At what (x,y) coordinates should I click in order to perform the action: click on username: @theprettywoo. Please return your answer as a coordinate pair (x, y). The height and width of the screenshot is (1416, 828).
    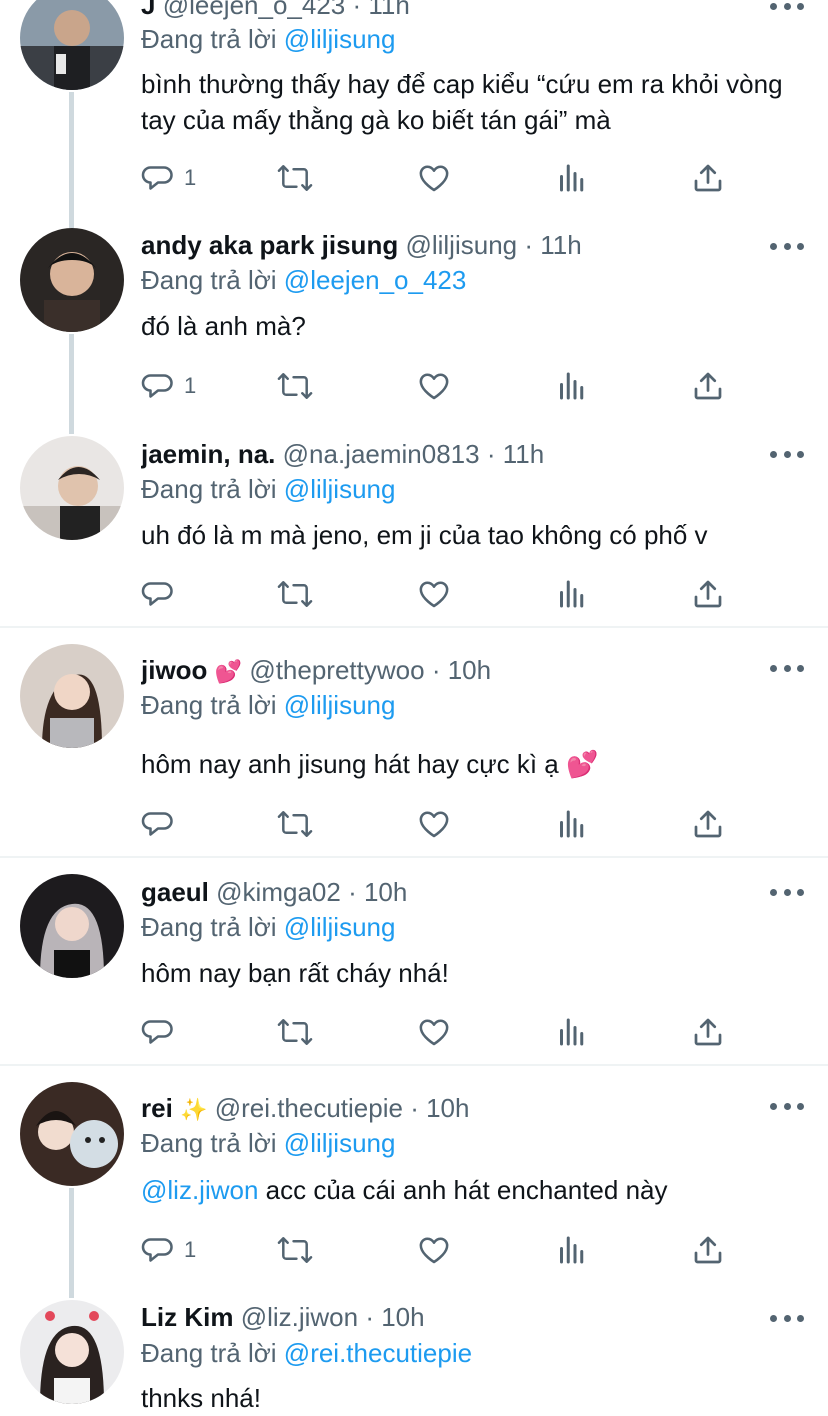
    Looking at the image, I should click on (336, 670).